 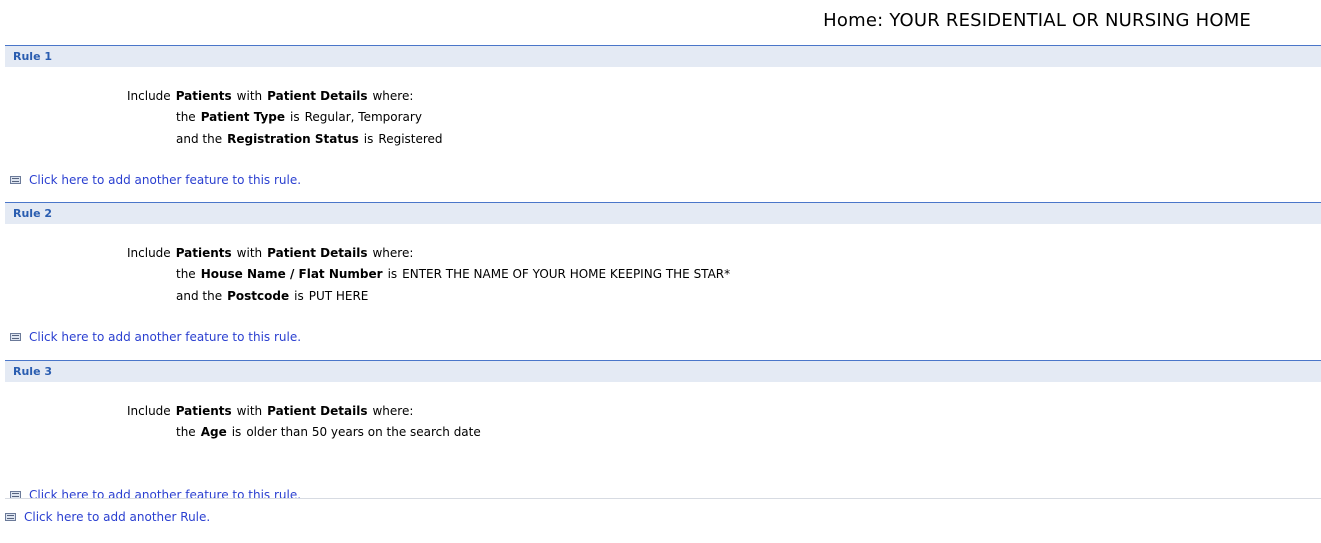 What do you see at coordinates (1037, 20) in the screenshot?
I see `page-title: Home: YOUR RESIDENTIAL OR NURSING HOME` at bounding box center [1037, 20].